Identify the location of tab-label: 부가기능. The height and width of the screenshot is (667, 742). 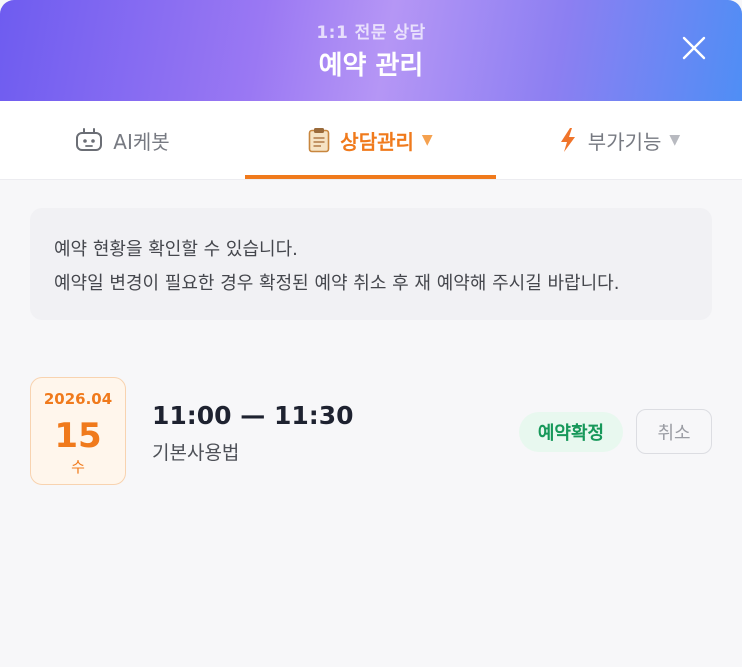
(624, 141).